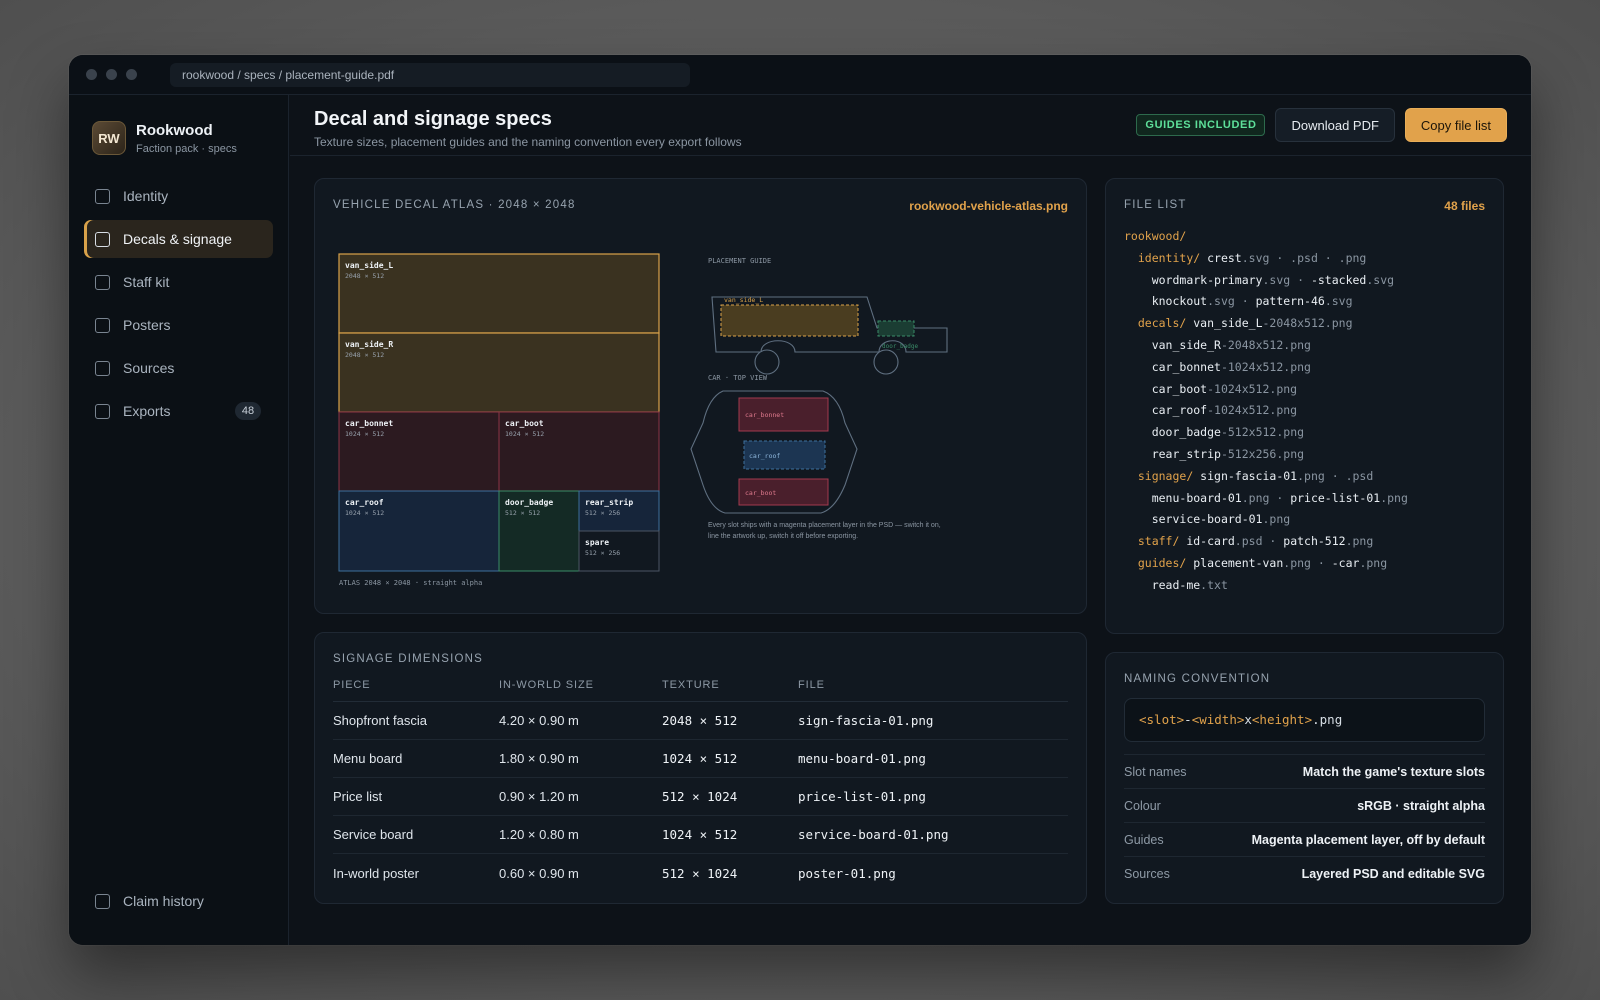 The height and width of the screenshot is (1000, 1600). Describe the element at coordinates (1282, 719) in the screenshot. I see `pattern-token: <height>` at that location.